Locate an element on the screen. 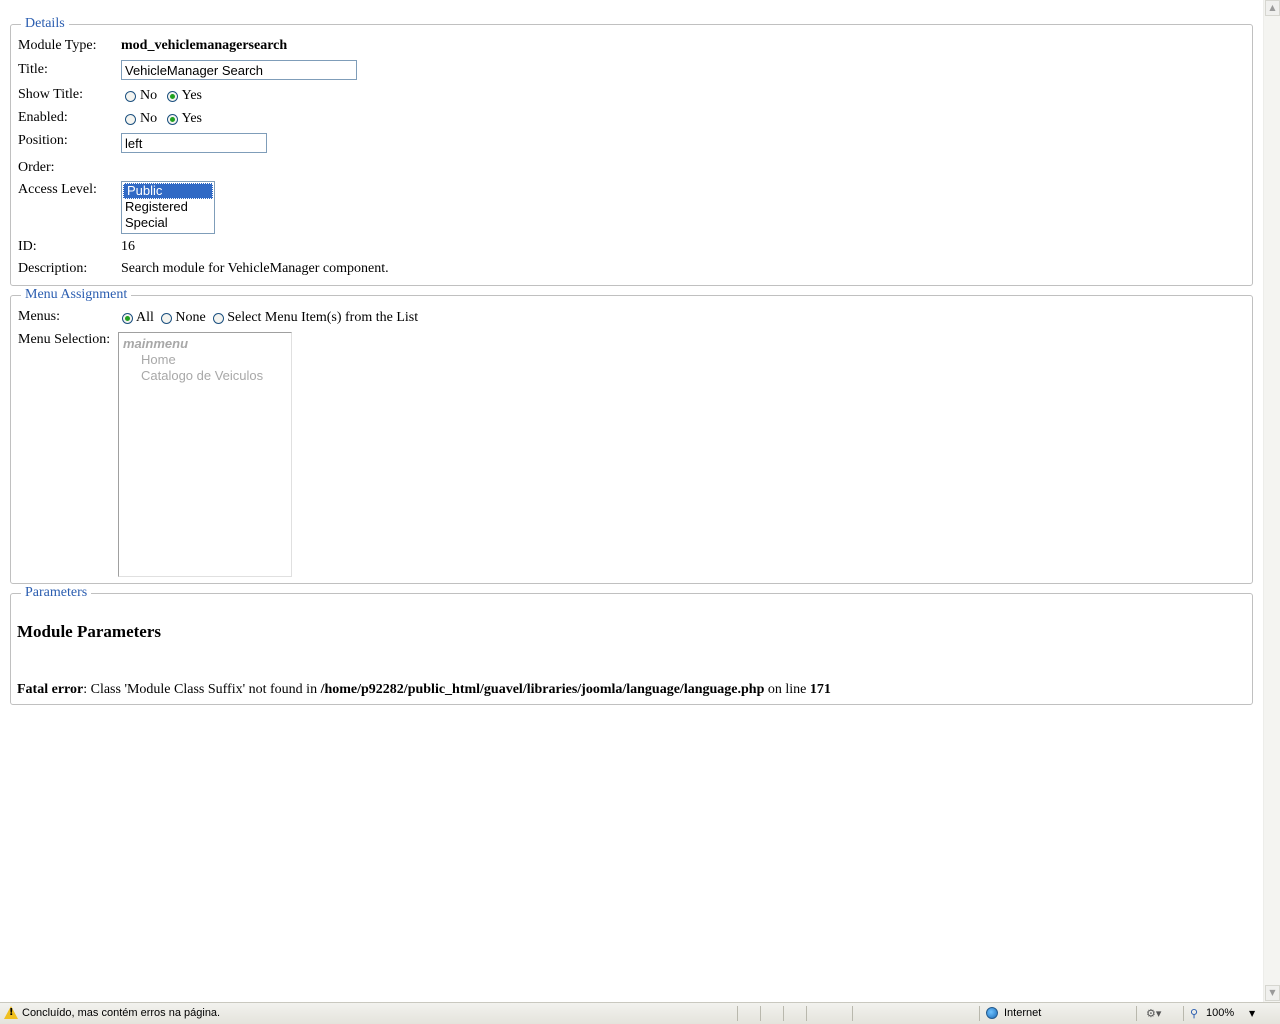 Image resolution: width=1280 pixels, height=1024 pixels. show-title-no-label: No is located at coordinates (149, 95).